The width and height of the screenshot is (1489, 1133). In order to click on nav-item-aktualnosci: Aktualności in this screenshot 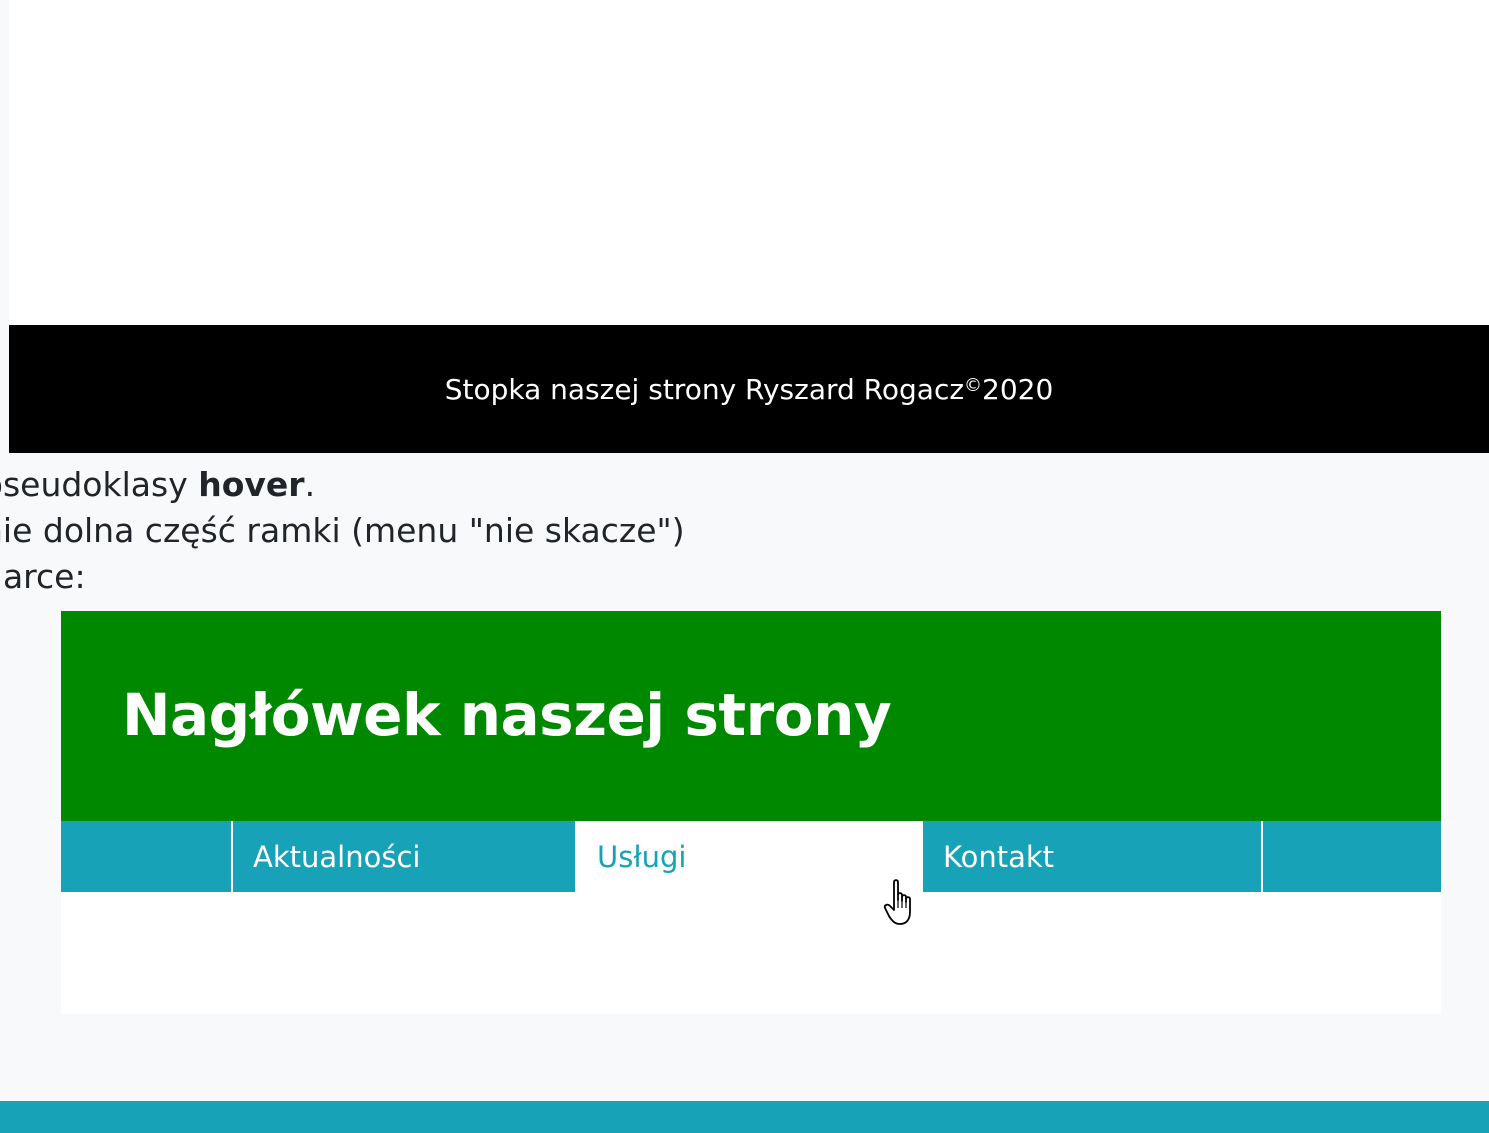, I will do `click(403, 856)`.